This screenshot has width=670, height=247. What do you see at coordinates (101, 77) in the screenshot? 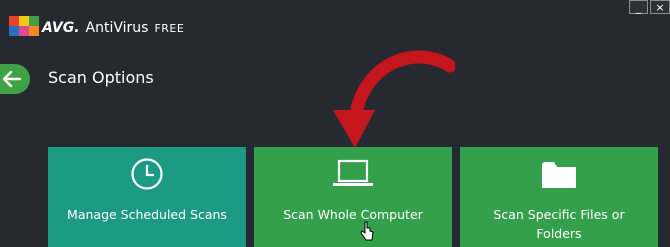
I see `page-title: Scan Options` at bounding box center [101, 77].